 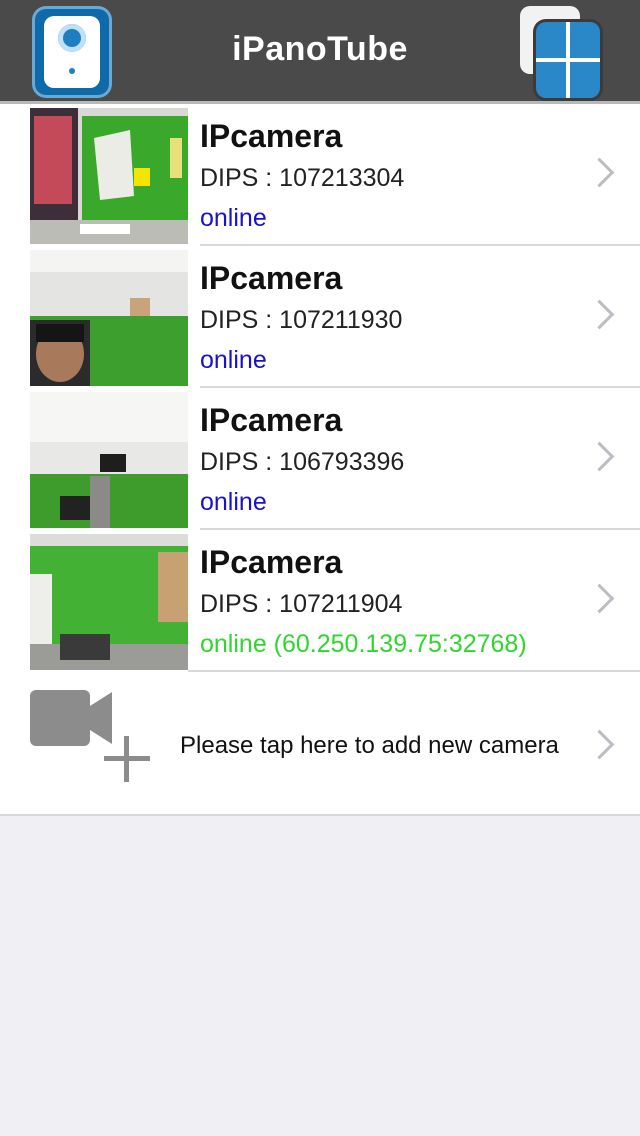 I want to click on camera-row: IPcamera DIPS : 107213304 online, so click(x=320, y=175).